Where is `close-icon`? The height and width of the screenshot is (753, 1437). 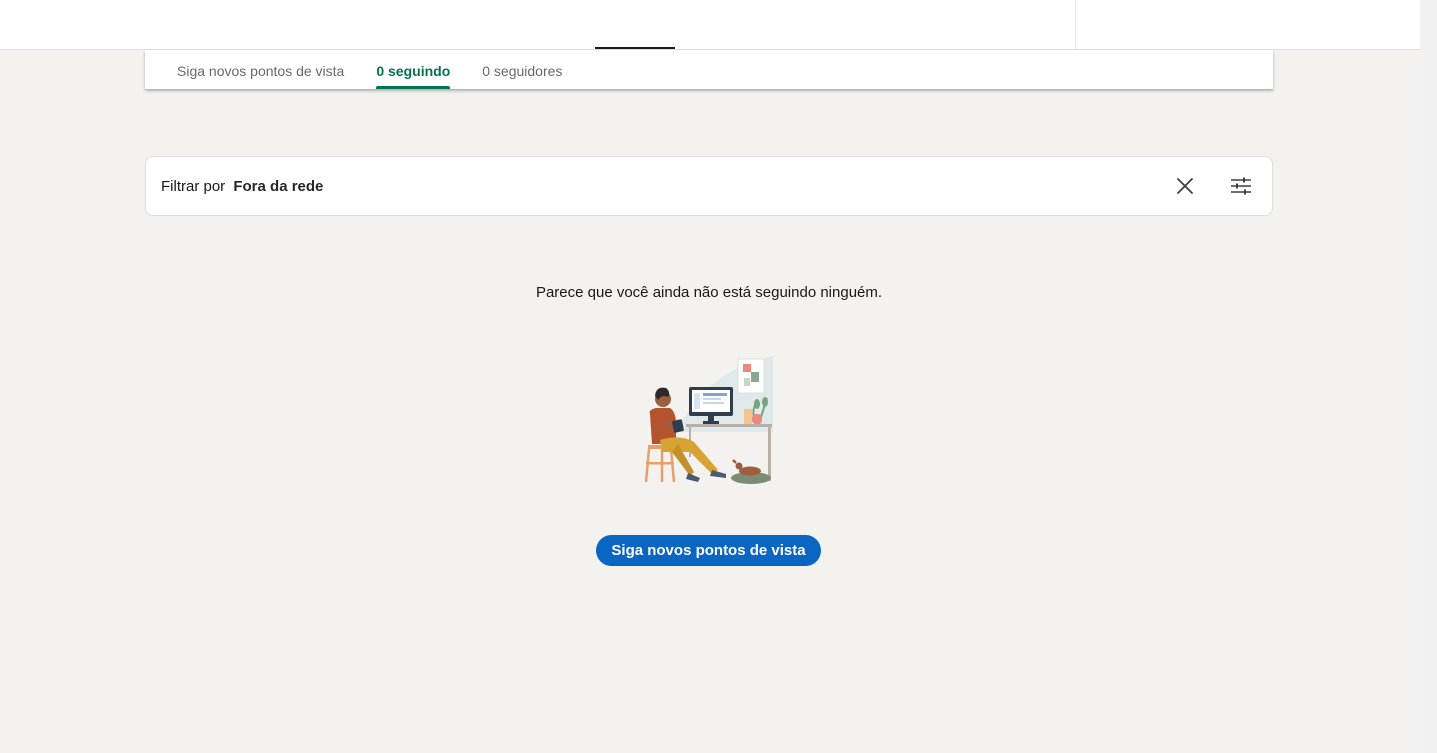 close-icon is located at coordinates (1185, 186).